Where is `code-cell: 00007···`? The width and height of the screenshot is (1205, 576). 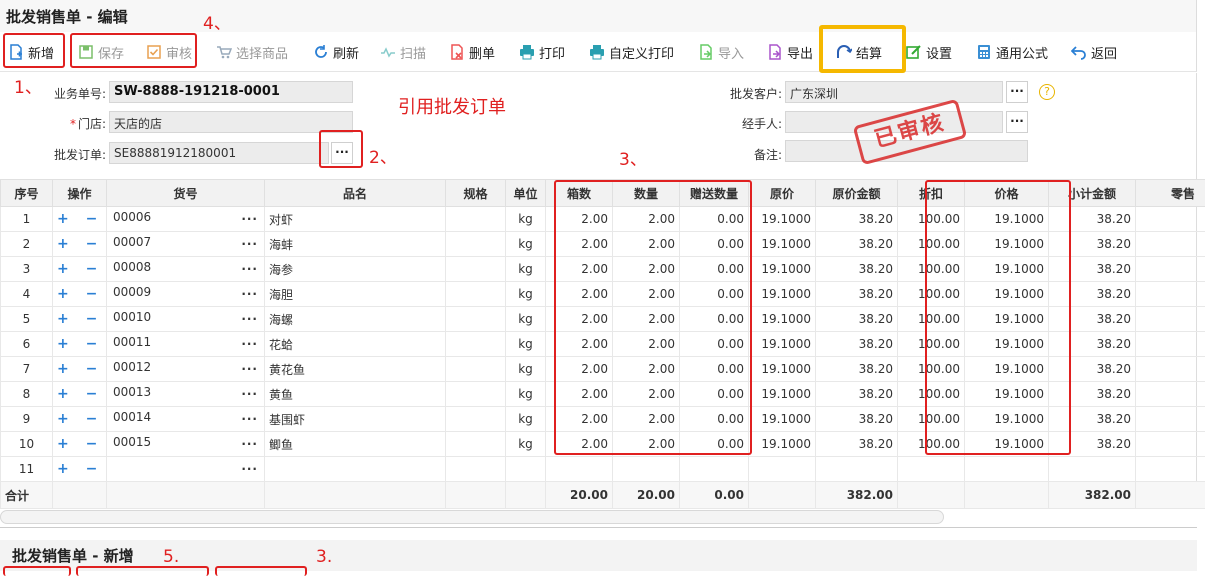
code-cell: 00007··· is located at coordinates (186, 244).